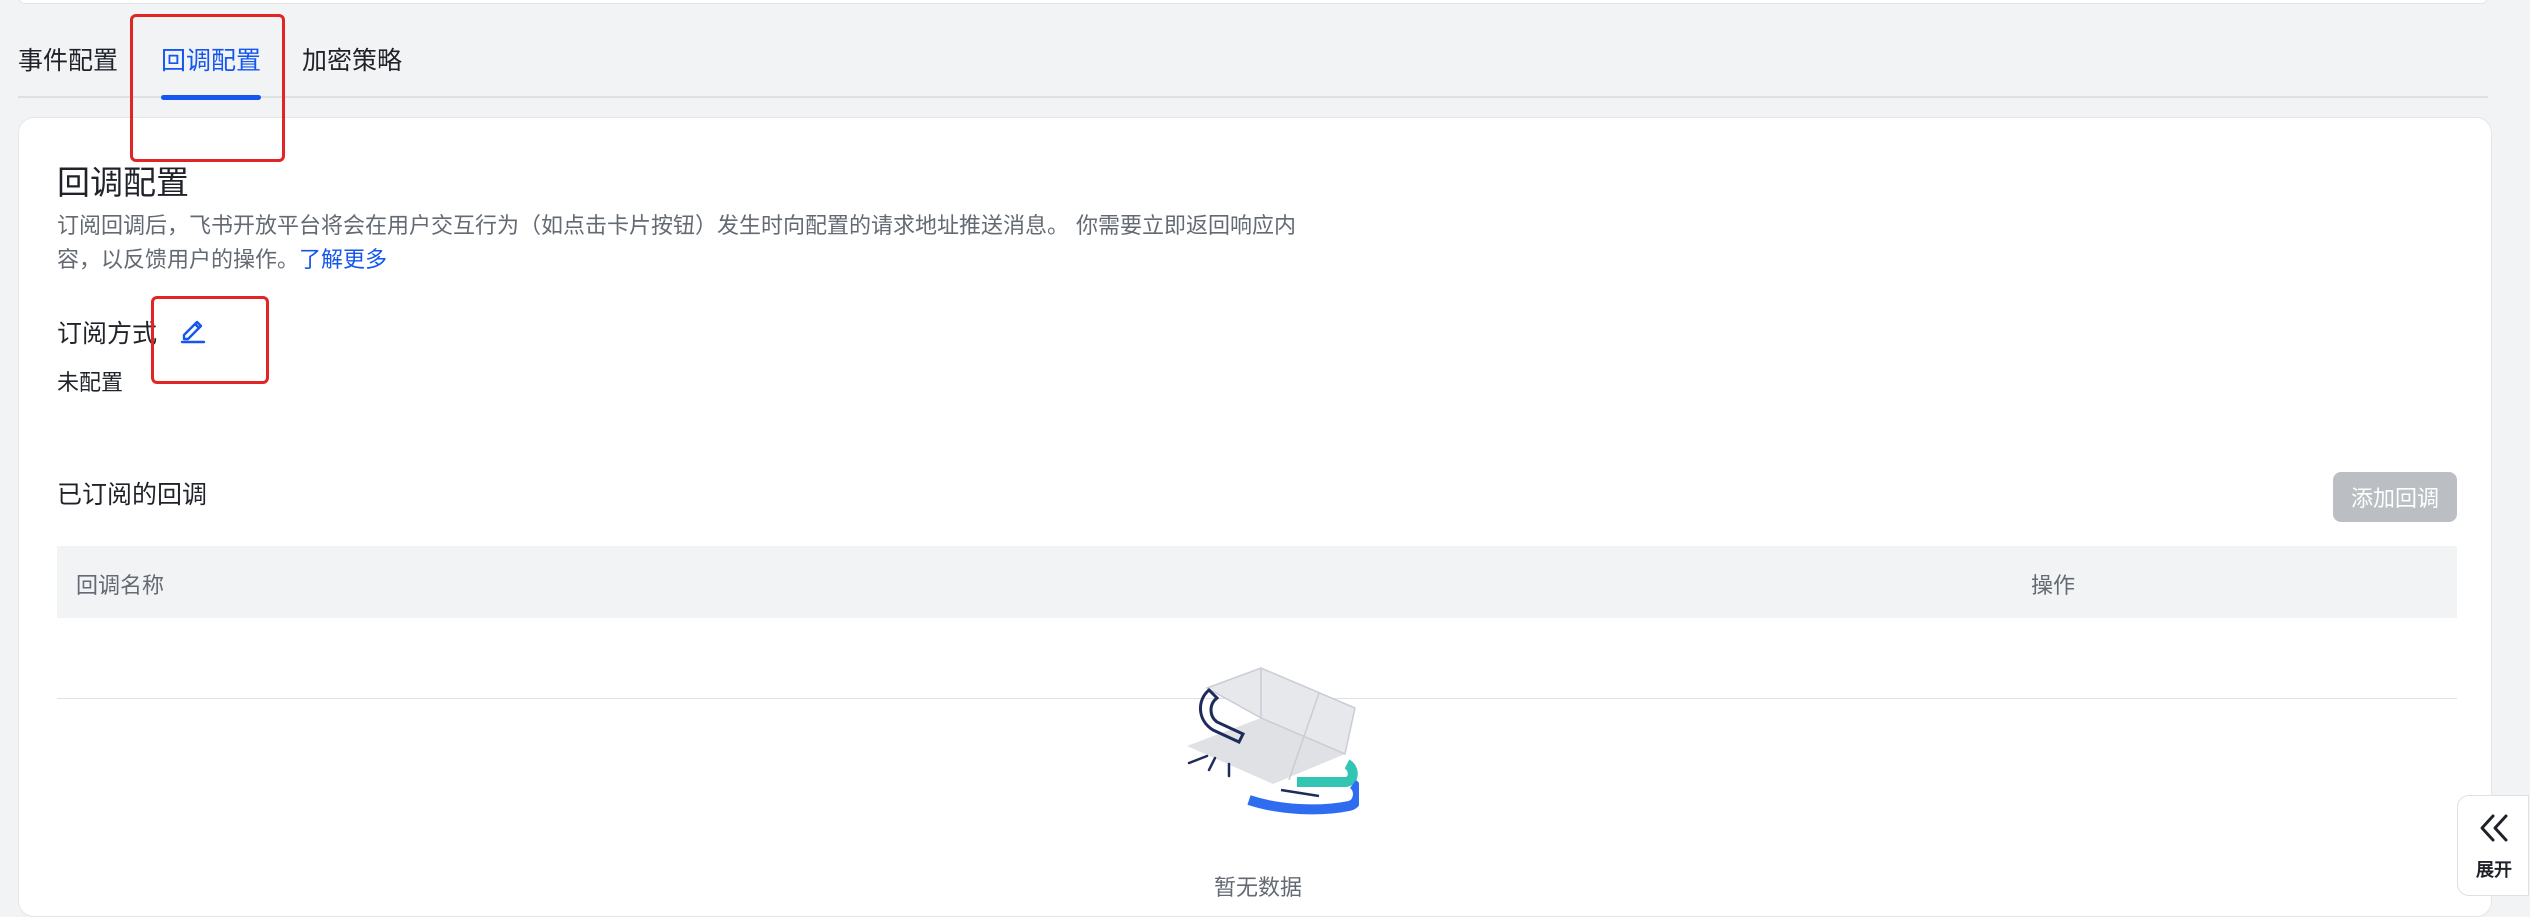  Describe the element at coordinates (2395, 497) in the screenshot. I see `add-callback-button: 添加回调` at that location.